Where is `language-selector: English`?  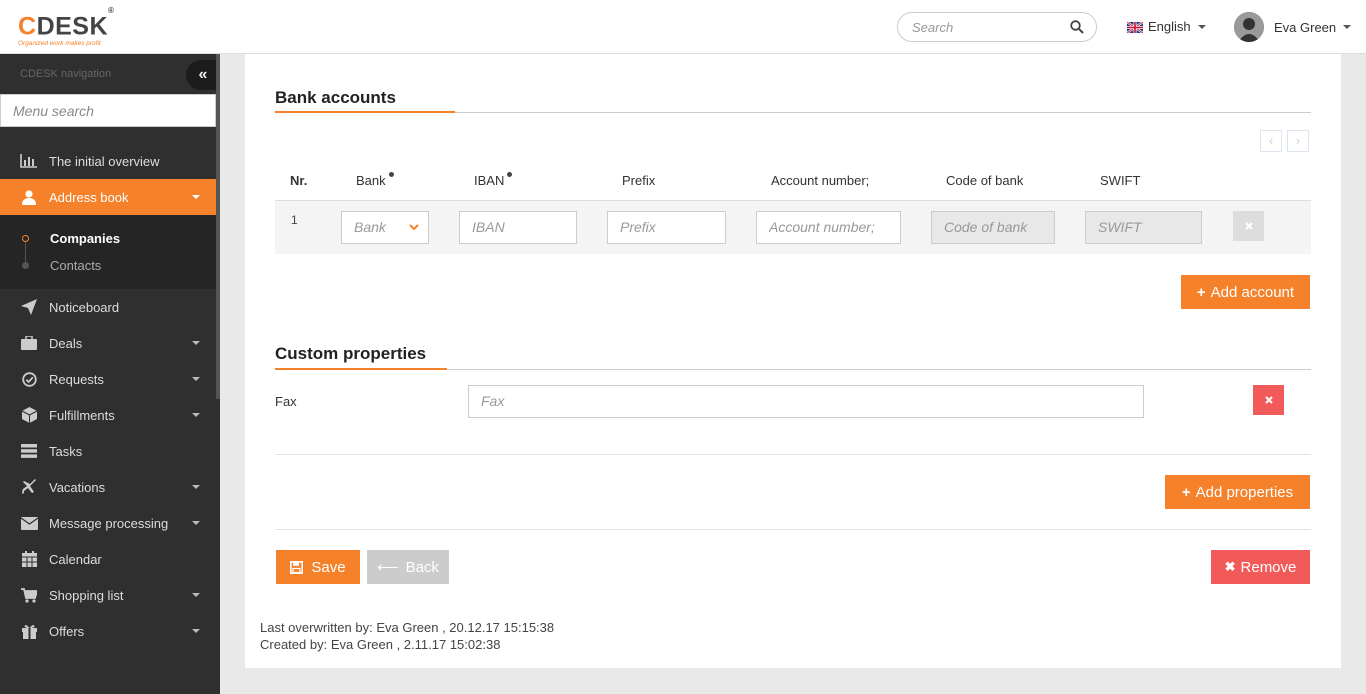 language-selector: English is located at coordinates (1166, 26).